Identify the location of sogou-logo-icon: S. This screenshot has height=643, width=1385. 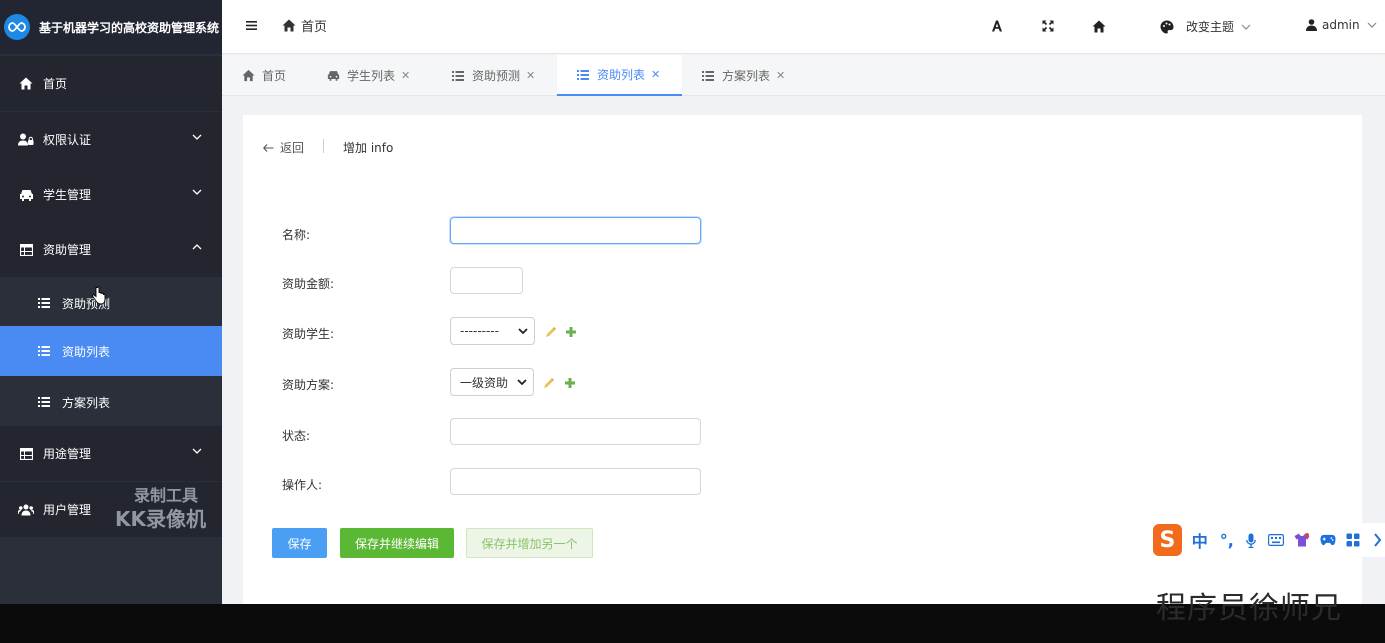
(1167, 540).